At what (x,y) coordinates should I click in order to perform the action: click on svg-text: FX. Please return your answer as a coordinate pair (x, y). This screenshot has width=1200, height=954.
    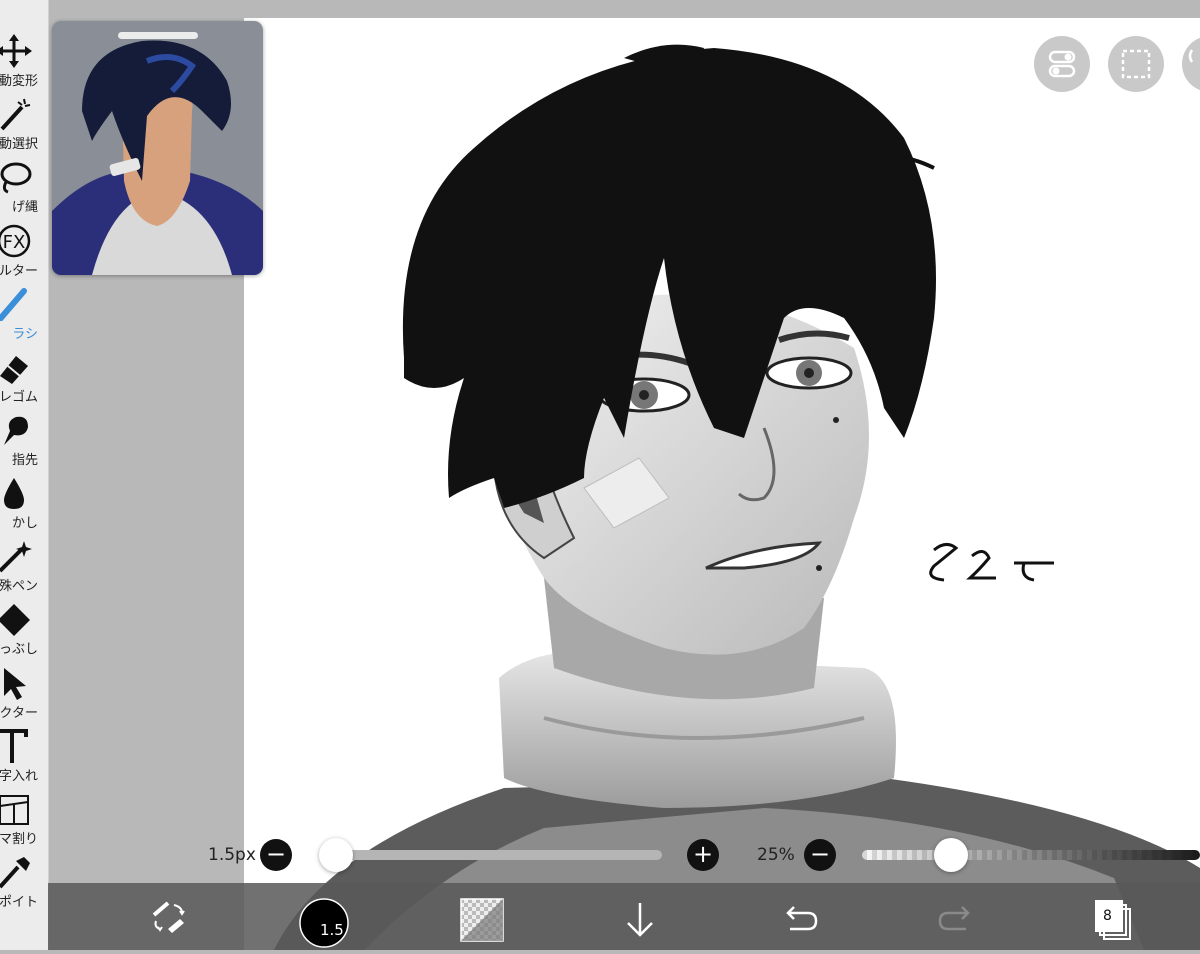
    Looking at the image, I should click on (14, 242).